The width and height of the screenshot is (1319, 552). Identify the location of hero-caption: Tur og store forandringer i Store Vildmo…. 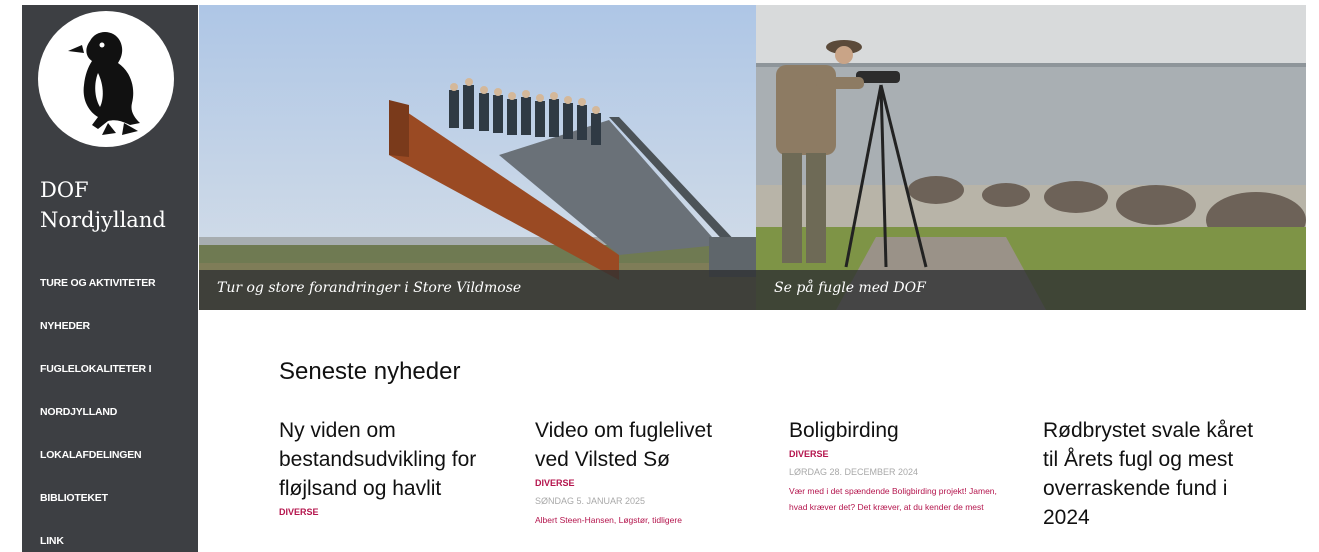
(369, 288).